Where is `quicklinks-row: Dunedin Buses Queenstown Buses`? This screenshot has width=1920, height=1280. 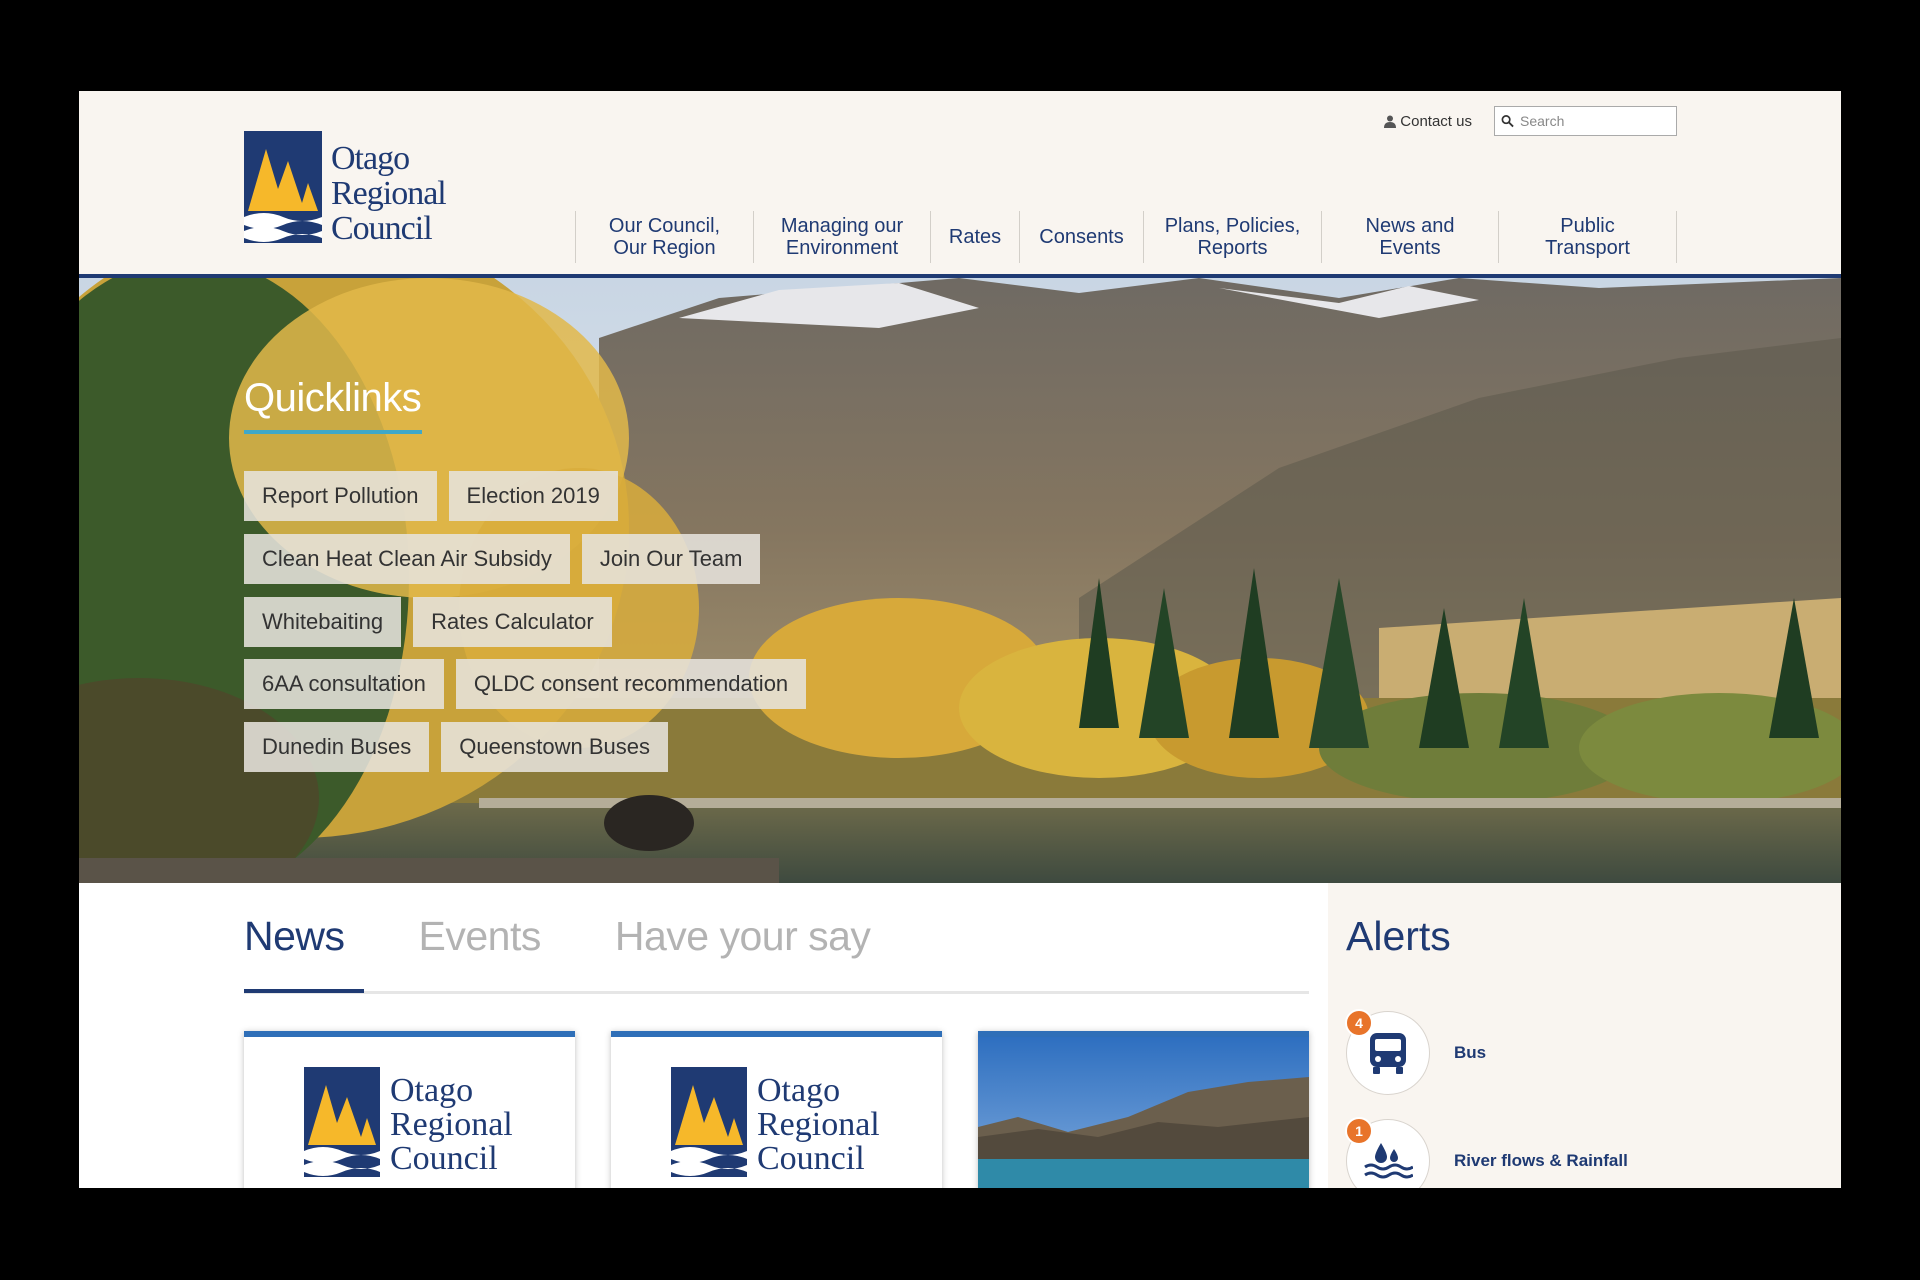 quicklinks-row: Dunedin Buses Queenstown Buses is located at coordinates (456, 747).